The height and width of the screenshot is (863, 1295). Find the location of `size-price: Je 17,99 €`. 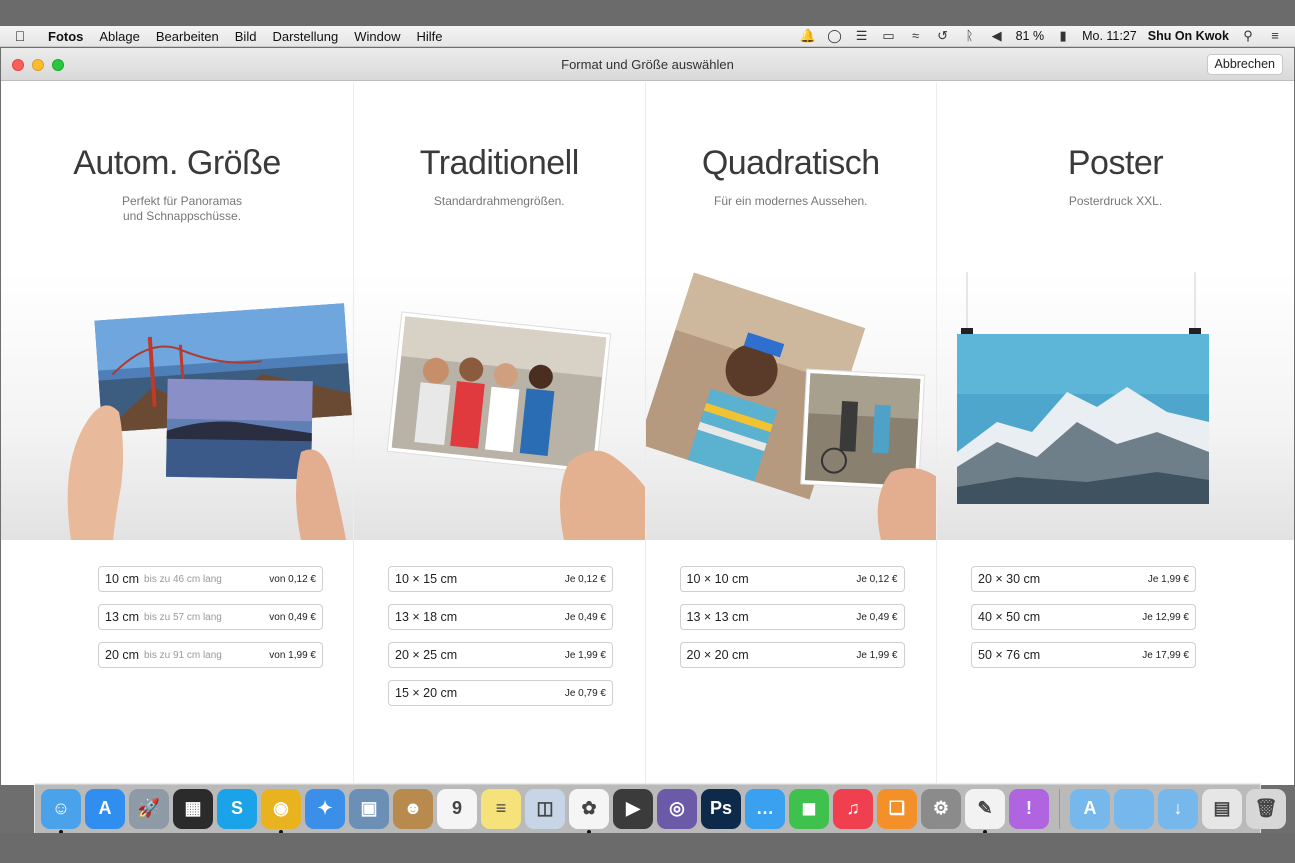

size-price: Je 17,99 € is located at coordinates (1165, 655).